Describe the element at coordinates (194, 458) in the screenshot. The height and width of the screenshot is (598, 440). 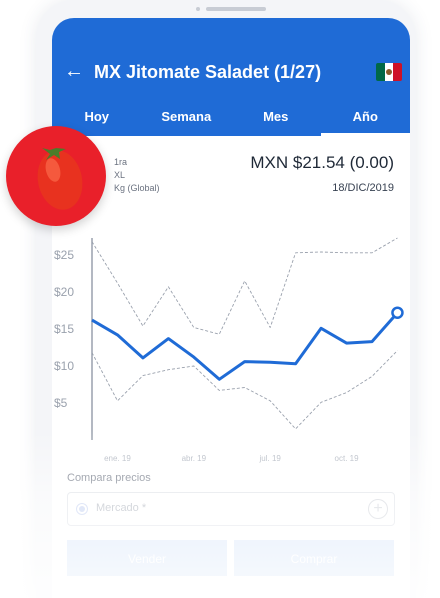
I see `x-tick-label: abr. 19` at that location.